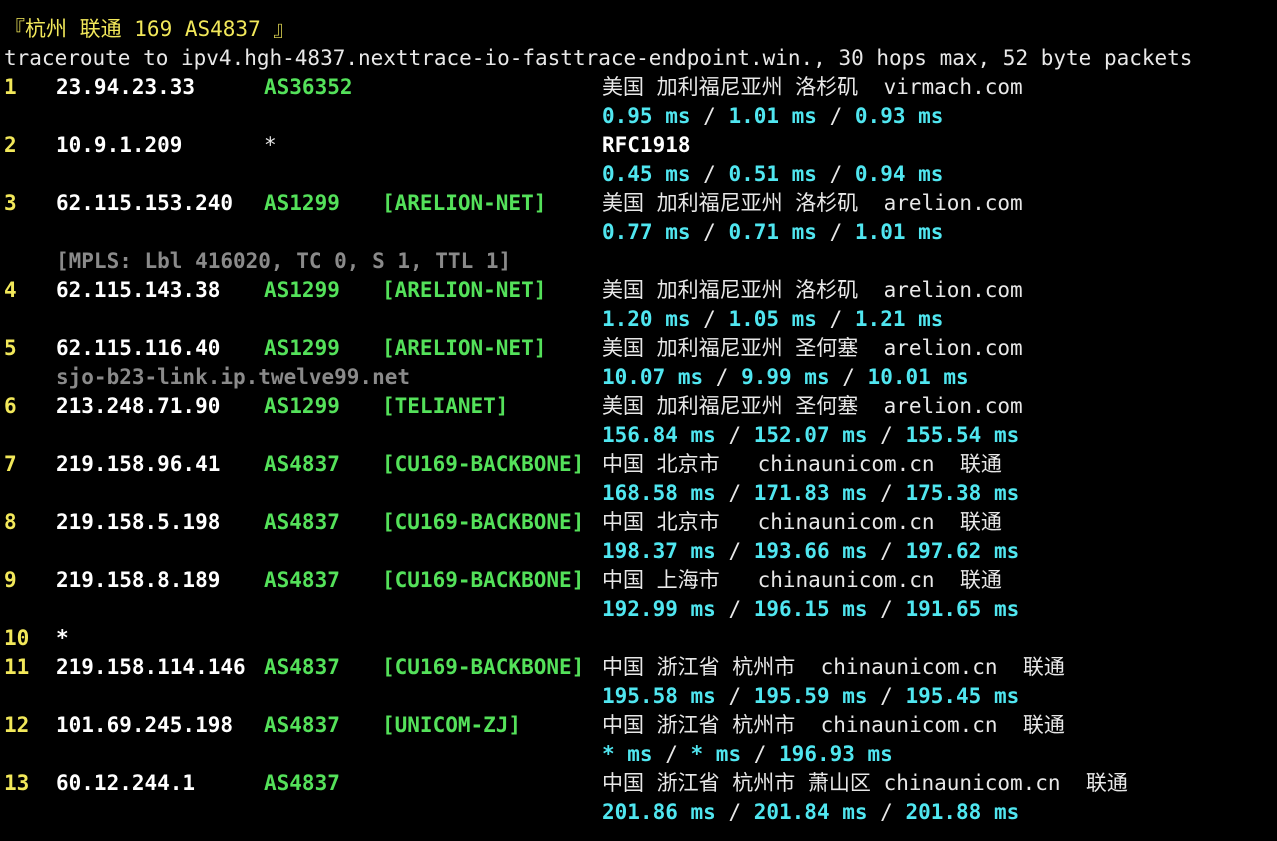  What do you see at coordinates (646, 319) in the screenshot?
I see `latency-value: 1.20 ms` at bounding box center [646, 319].